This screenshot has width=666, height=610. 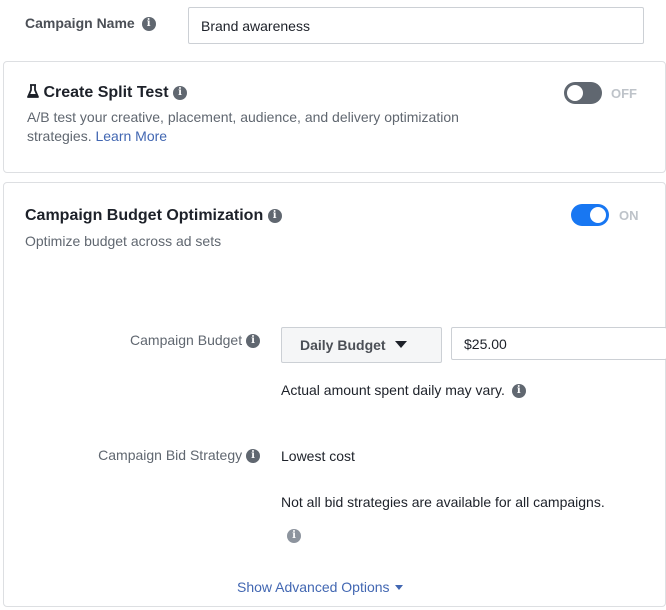 I want to click on split-test-title: Create Split Test, so click(x=106, y=92).